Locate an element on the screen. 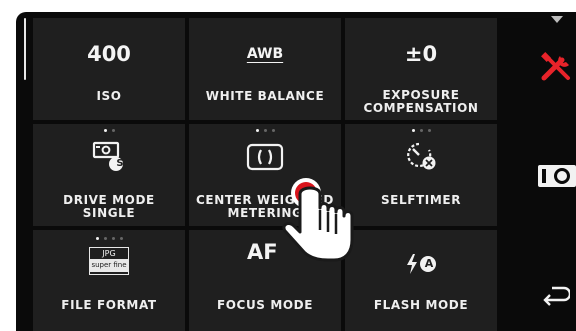 Image resolution: width=576 pixels, height=331 pixels. white-balance-value: AWB is located at coordinates (265, 54).